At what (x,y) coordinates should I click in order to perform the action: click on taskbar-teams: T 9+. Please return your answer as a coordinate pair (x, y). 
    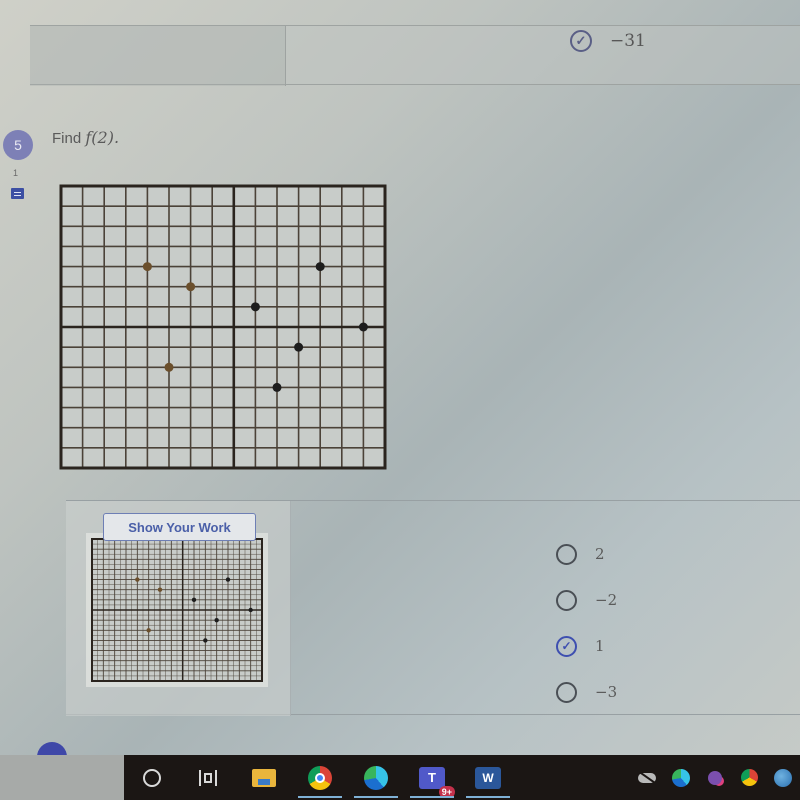
    Looking at the image, I should click on (432, 777).